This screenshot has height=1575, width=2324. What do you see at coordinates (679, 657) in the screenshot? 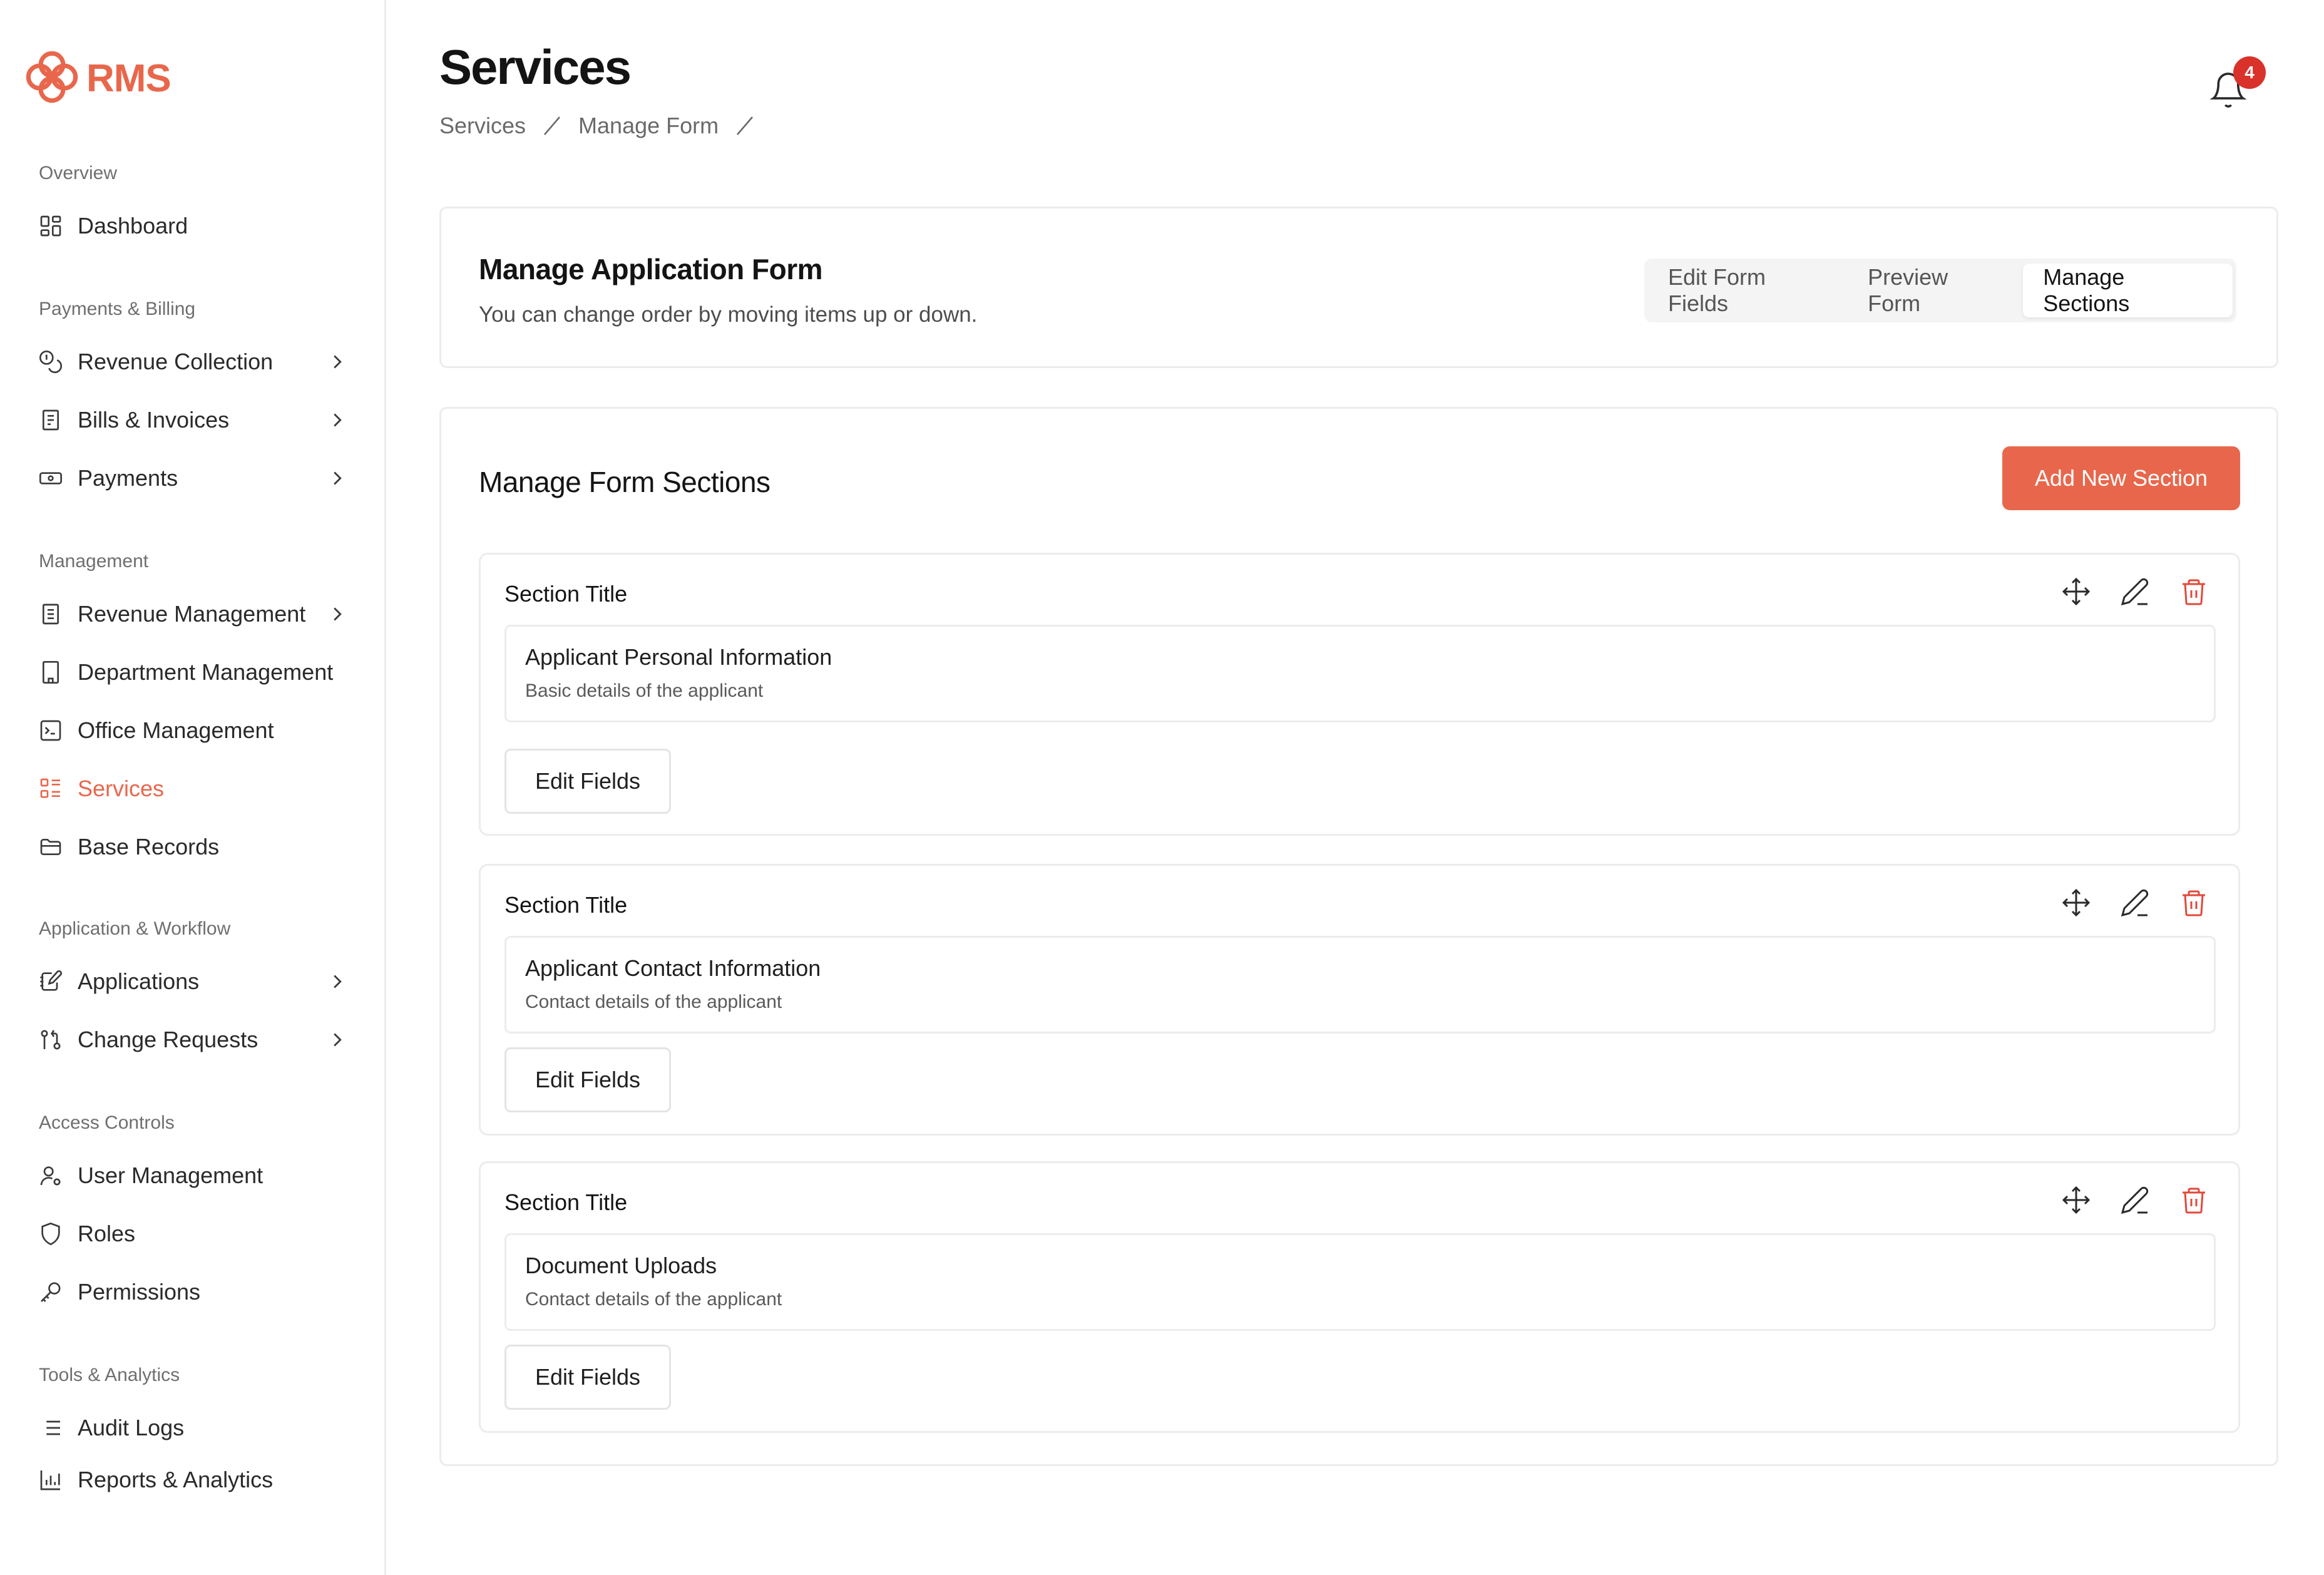
I see `section-name: Applicant Personal Information` at bounding box center [679, 657].